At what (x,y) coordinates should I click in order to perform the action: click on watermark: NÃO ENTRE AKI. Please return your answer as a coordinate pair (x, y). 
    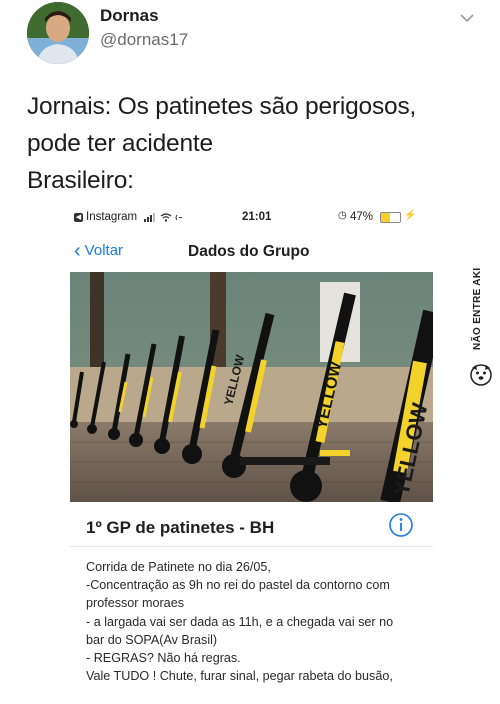
    Looking at the image, I should click on (477, 308).